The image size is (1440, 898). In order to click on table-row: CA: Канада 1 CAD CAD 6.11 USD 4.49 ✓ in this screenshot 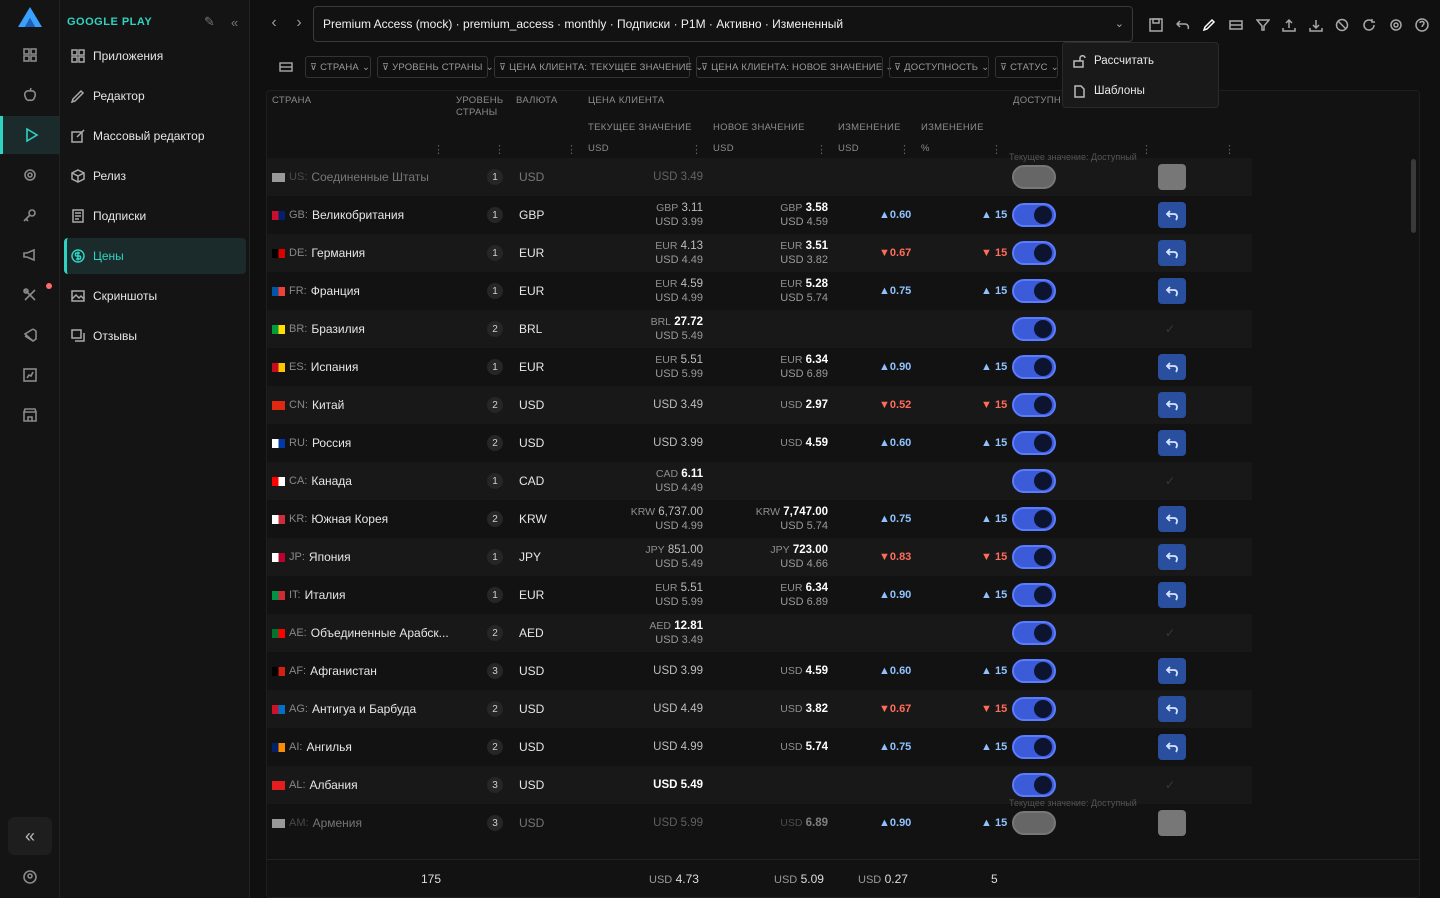, I will do `click(759, 481)`.